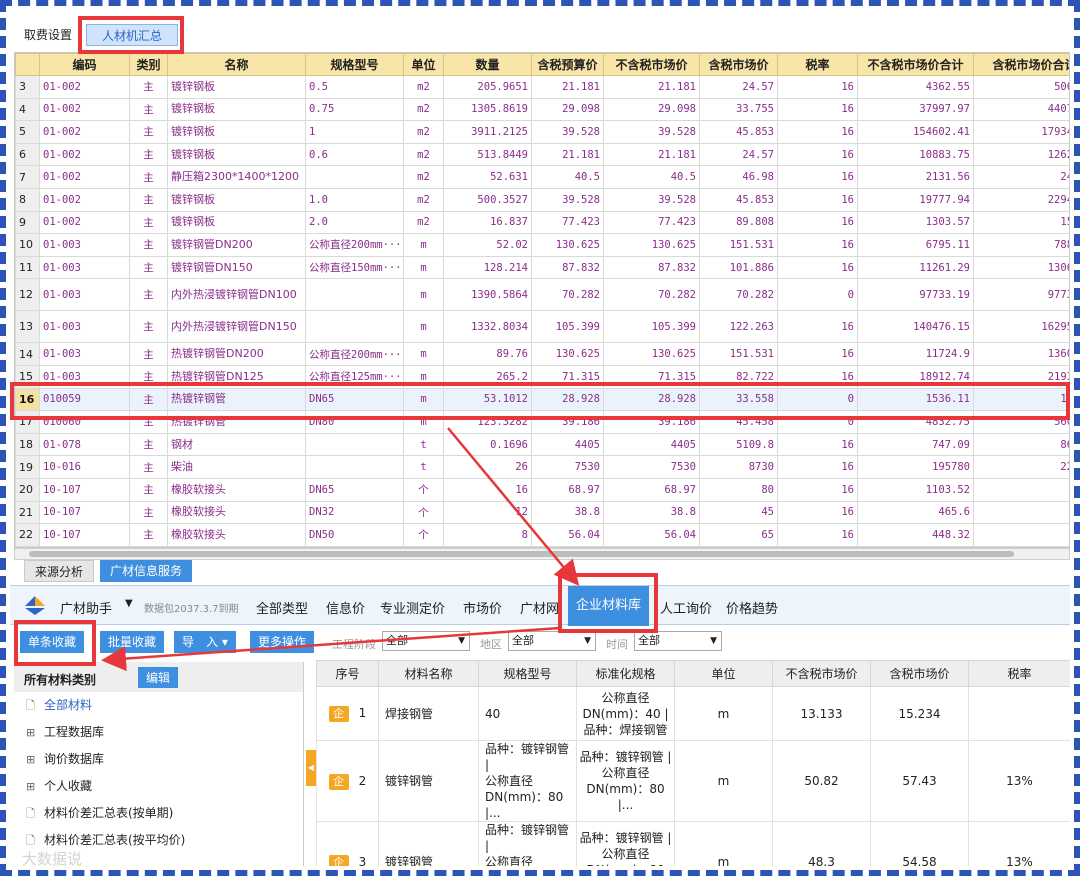 The image size is (1080, 876). I want to click on cell-quantity: 3911.2125, so click(487, 132).